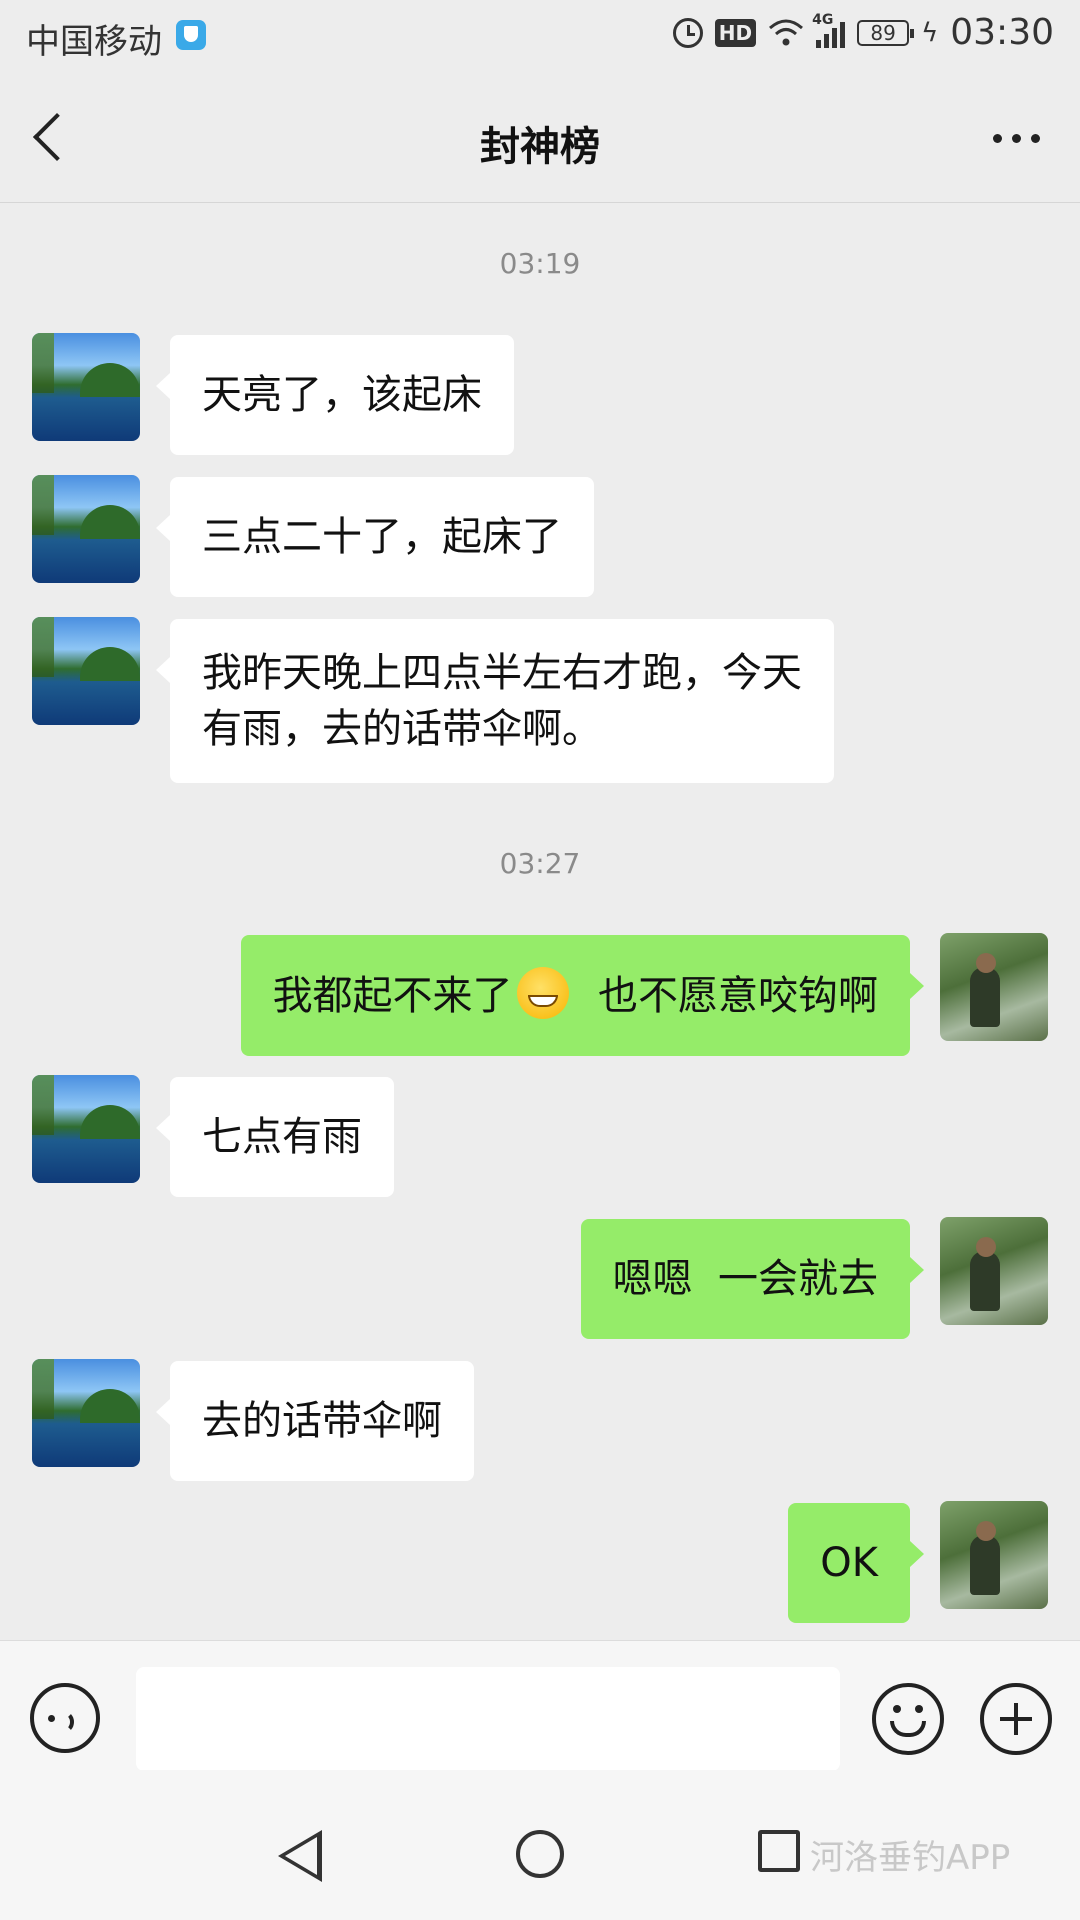 This screenshot has height=1920, width=1080. I want to click on wifi-icon, so click(786, 32).